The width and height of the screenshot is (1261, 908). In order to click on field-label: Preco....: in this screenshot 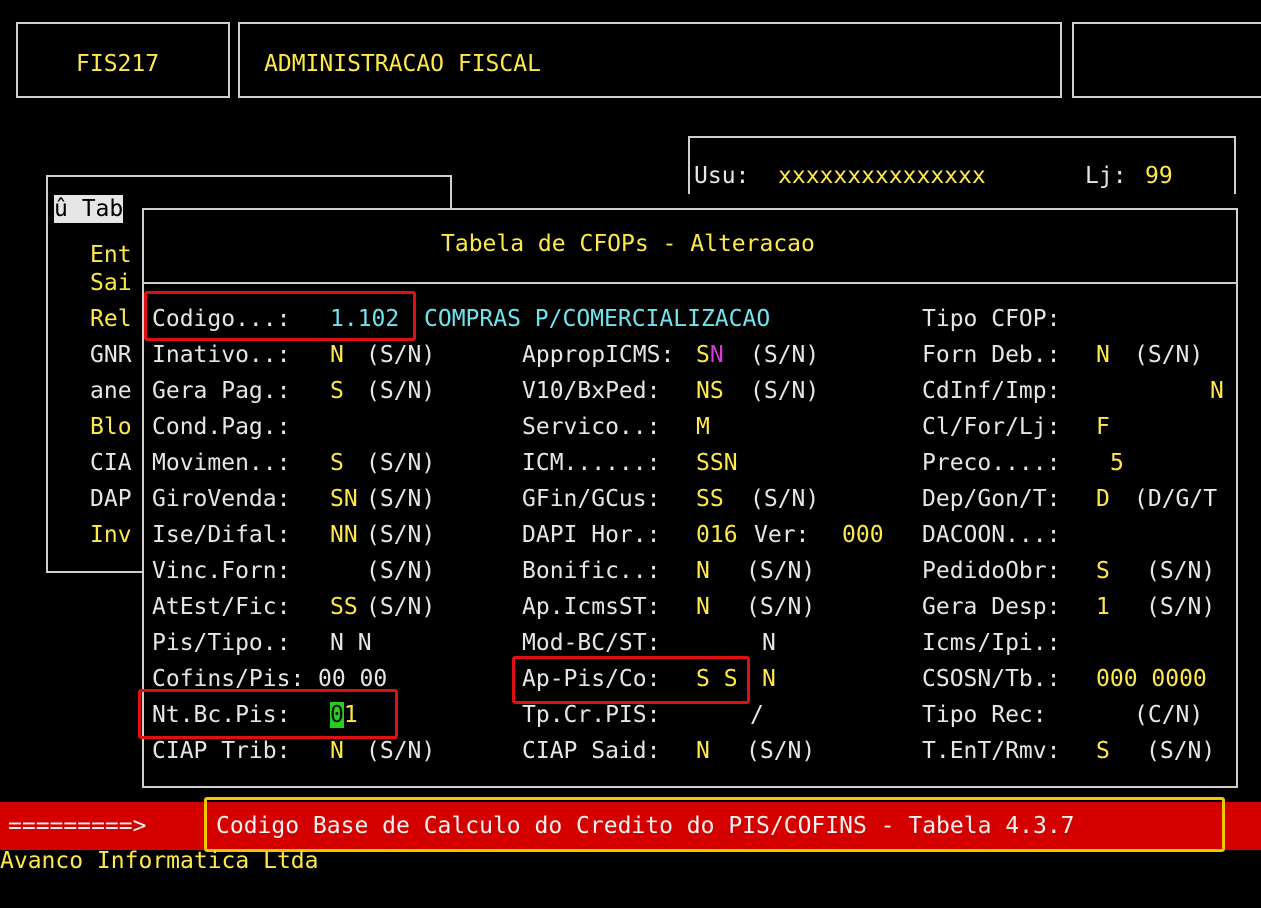, I will do `click(991, 463)`.